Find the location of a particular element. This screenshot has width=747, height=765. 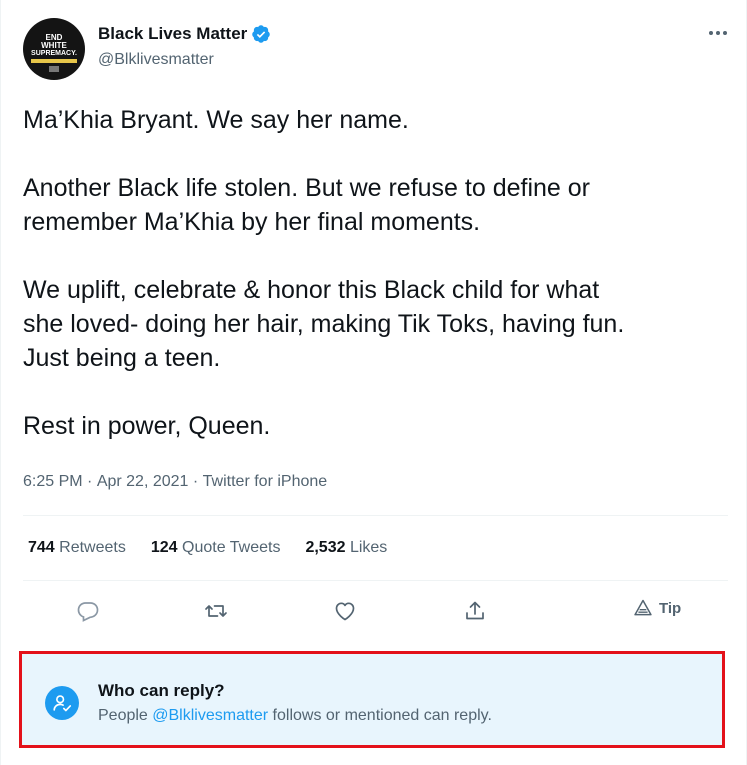

avatar-text-line-2: WHITE is located at coordinates (54, 45).